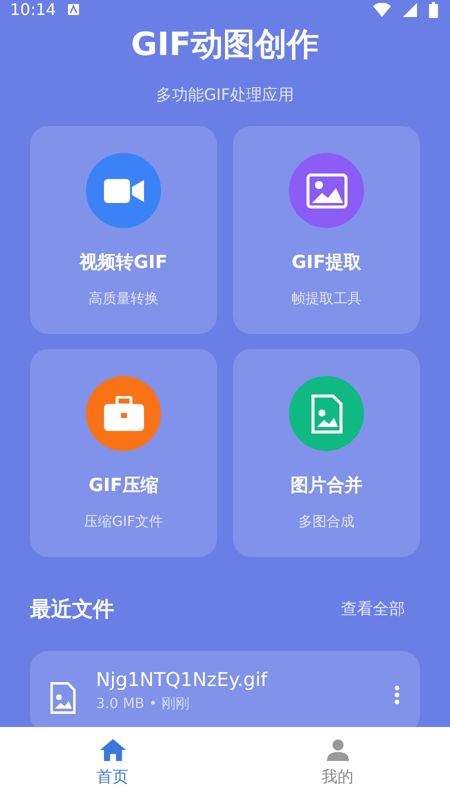  I want to click on signal-icon, so click(410, 9).